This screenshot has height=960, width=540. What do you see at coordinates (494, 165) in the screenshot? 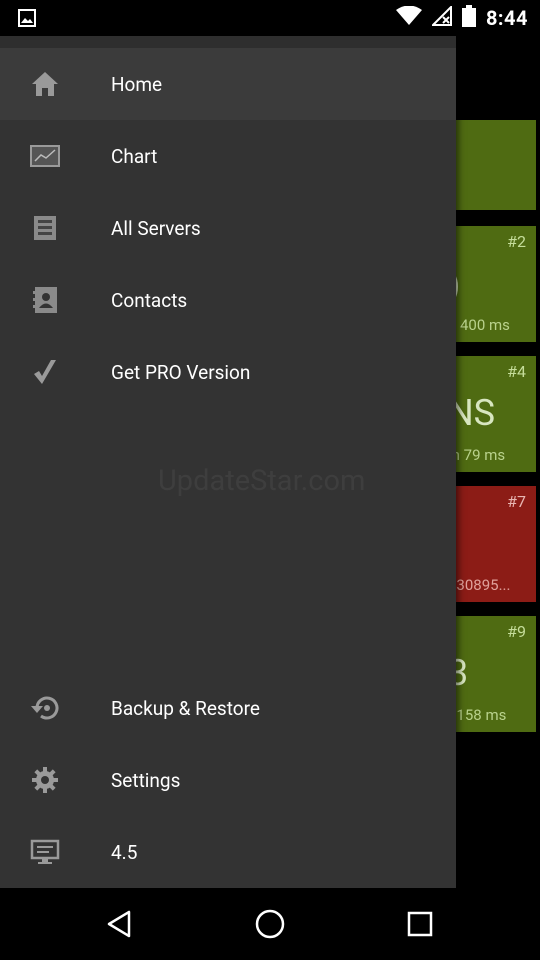
I see `background-tile` at bounding box center [494, 165].